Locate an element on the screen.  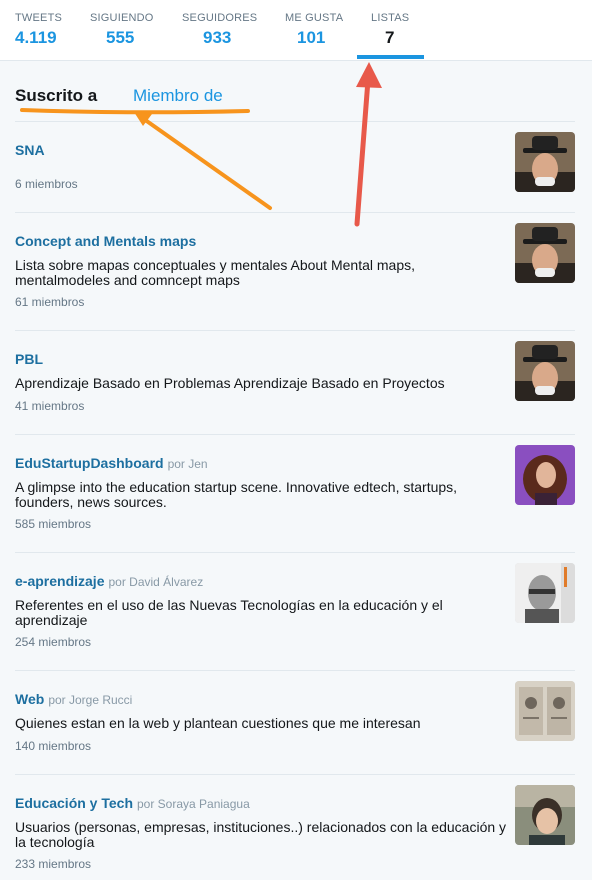
list-owner: por Jorge Rucci is located at coordinates (90, 700).